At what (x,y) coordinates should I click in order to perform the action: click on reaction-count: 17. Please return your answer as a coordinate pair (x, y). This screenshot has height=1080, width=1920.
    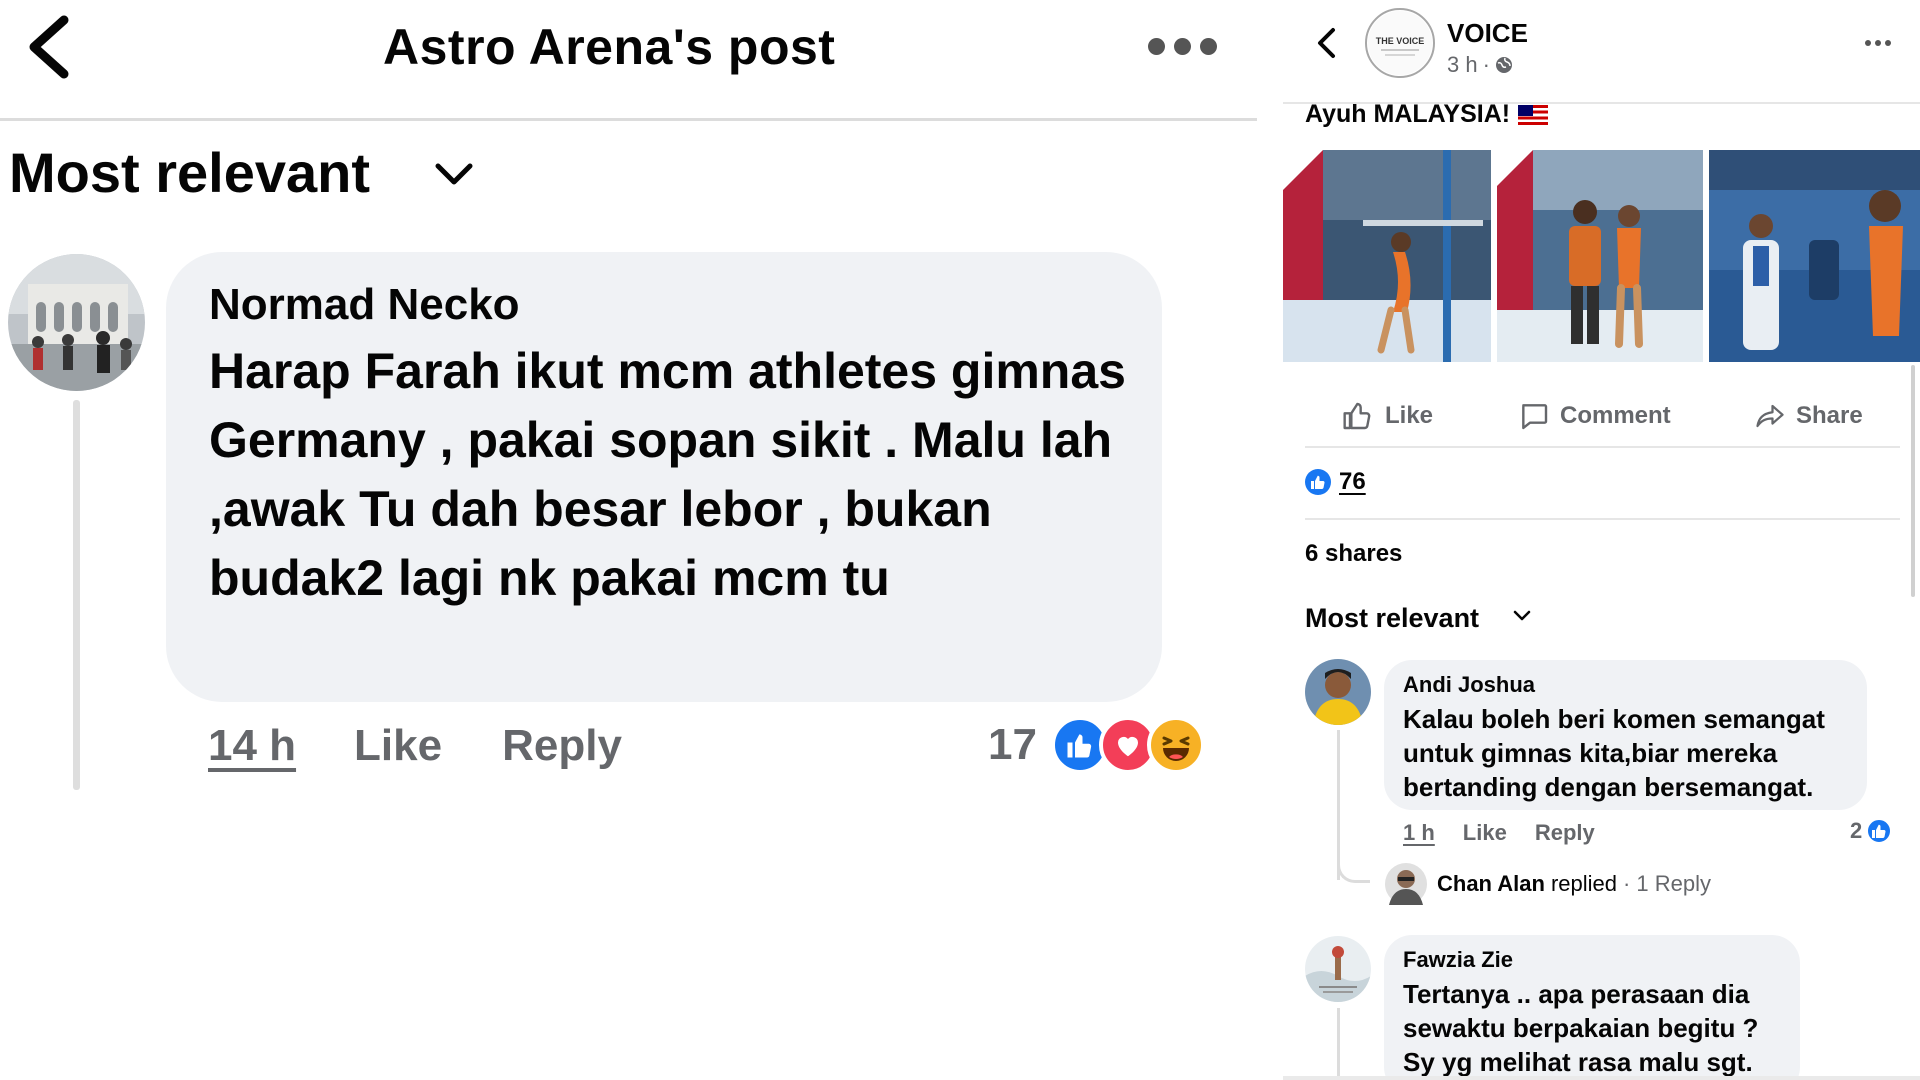
    Looking at the image, I should click on (1012, 744).